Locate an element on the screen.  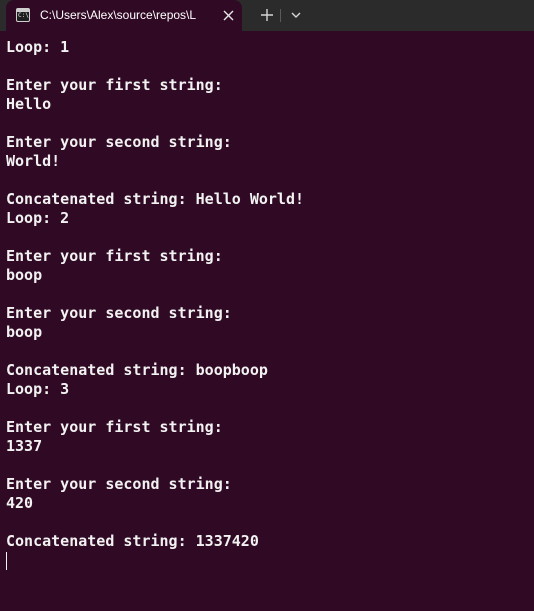
plus-icon is located at coordinates (267, 15).